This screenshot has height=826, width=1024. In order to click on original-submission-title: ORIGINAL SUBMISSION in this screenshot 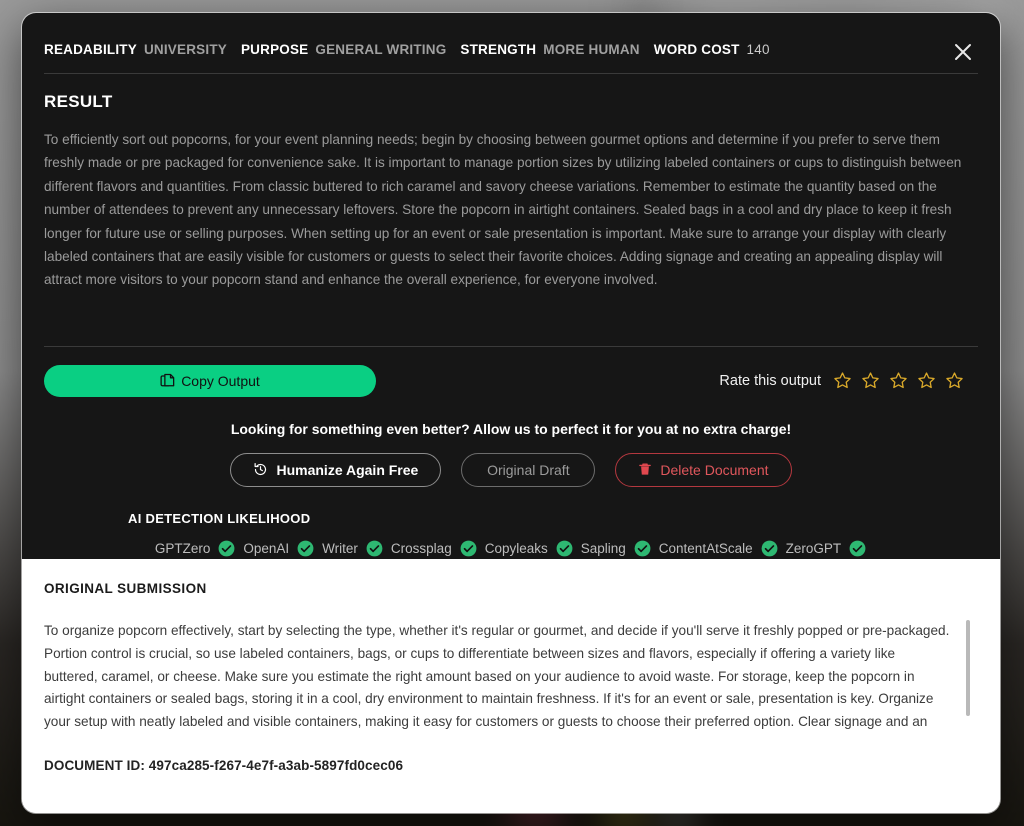, I will do `click(125, 588)`.